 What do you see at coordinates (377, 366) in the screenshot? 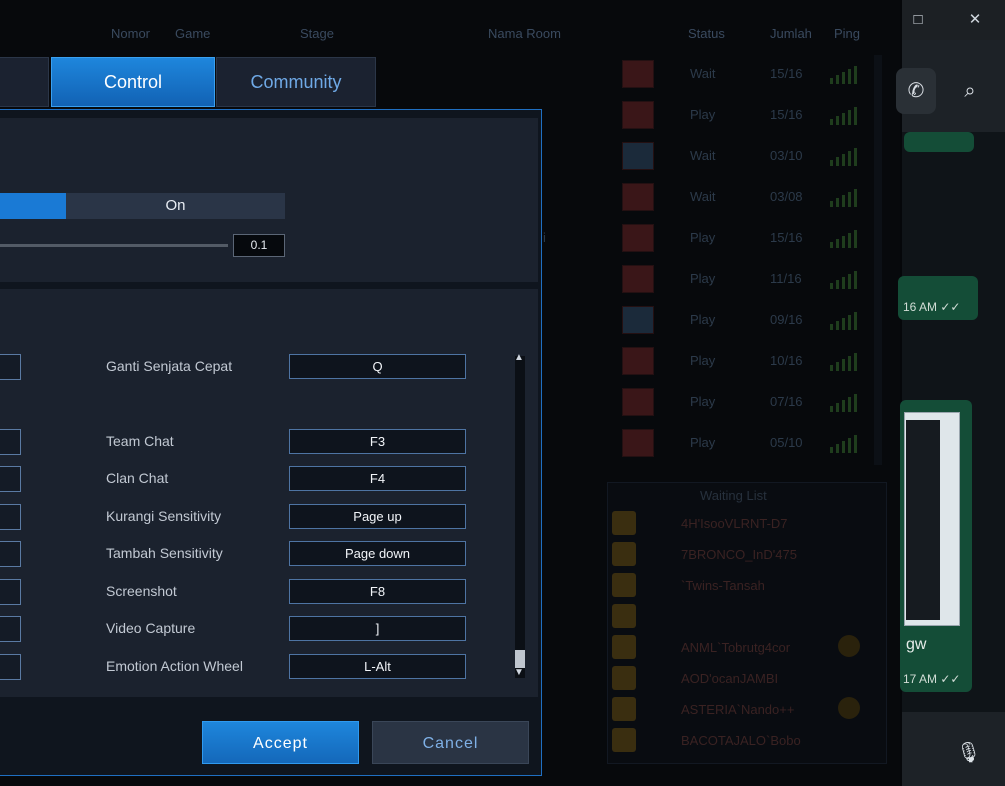
I see `keybind-field: Q` at bounding box center [377, 366].